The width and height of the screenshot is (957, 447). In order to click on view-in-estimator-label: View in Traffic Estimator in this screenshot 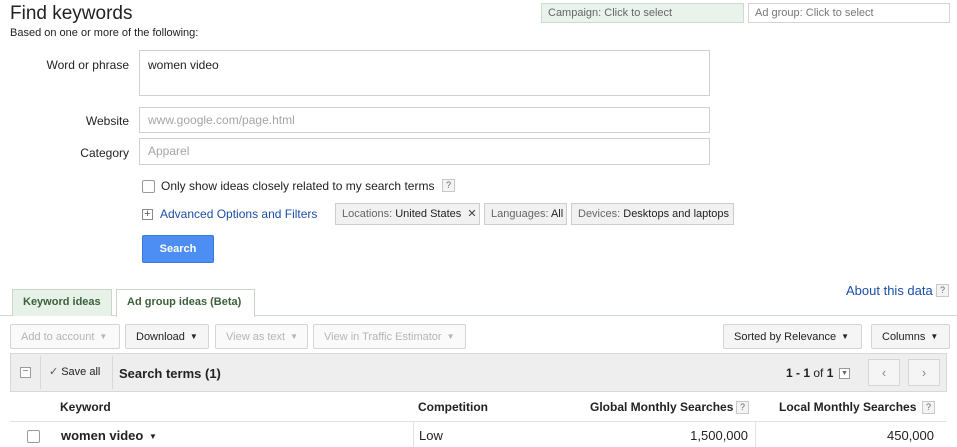, I will do `click(383, 337)`.